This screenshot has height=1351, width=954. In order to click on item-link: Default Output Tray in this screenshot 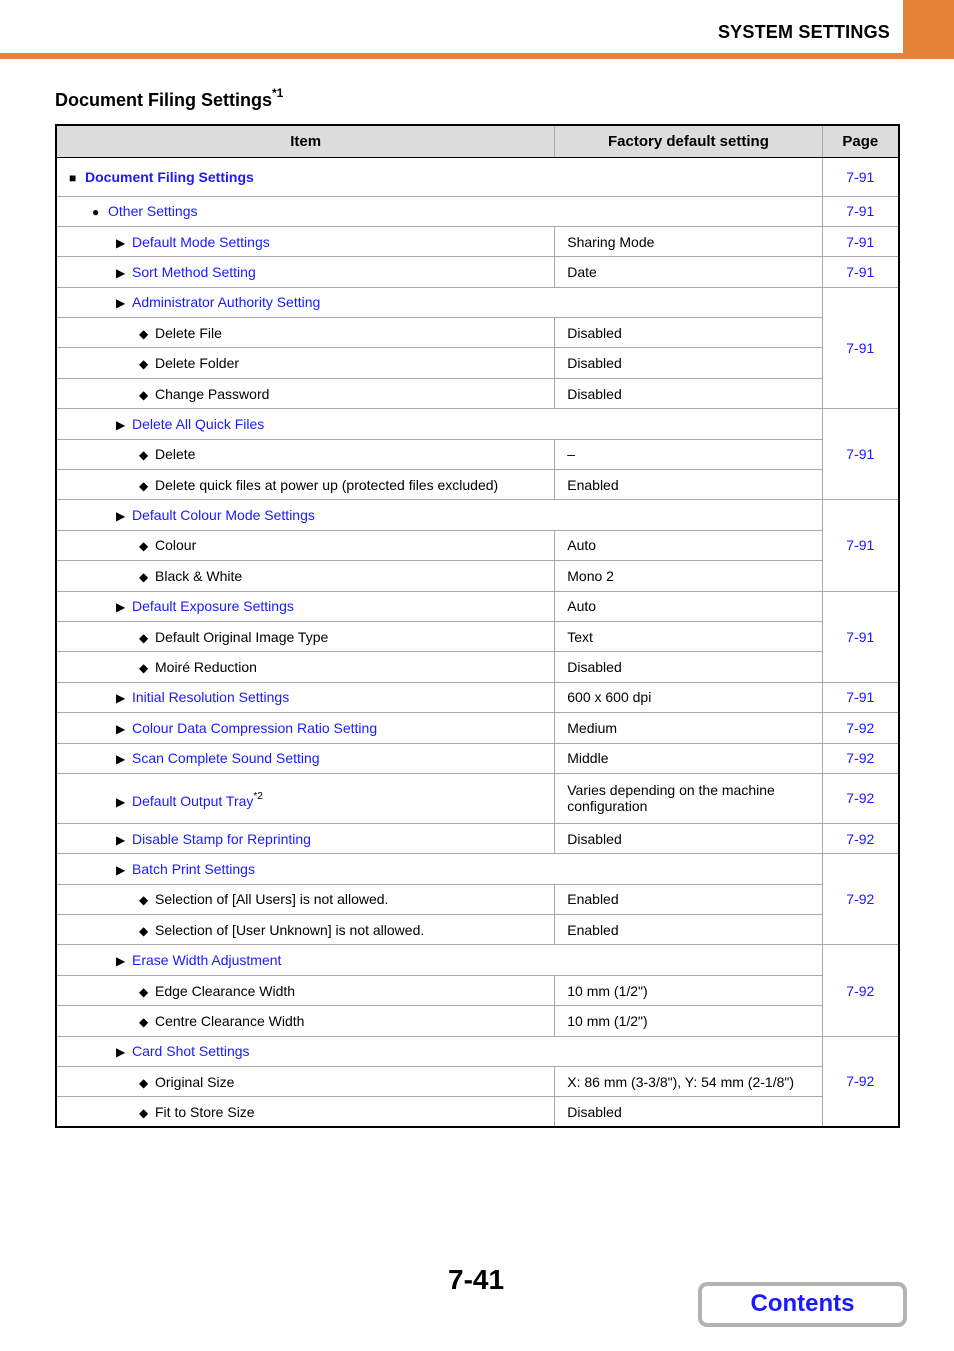, I will do `click(192, 801)`.